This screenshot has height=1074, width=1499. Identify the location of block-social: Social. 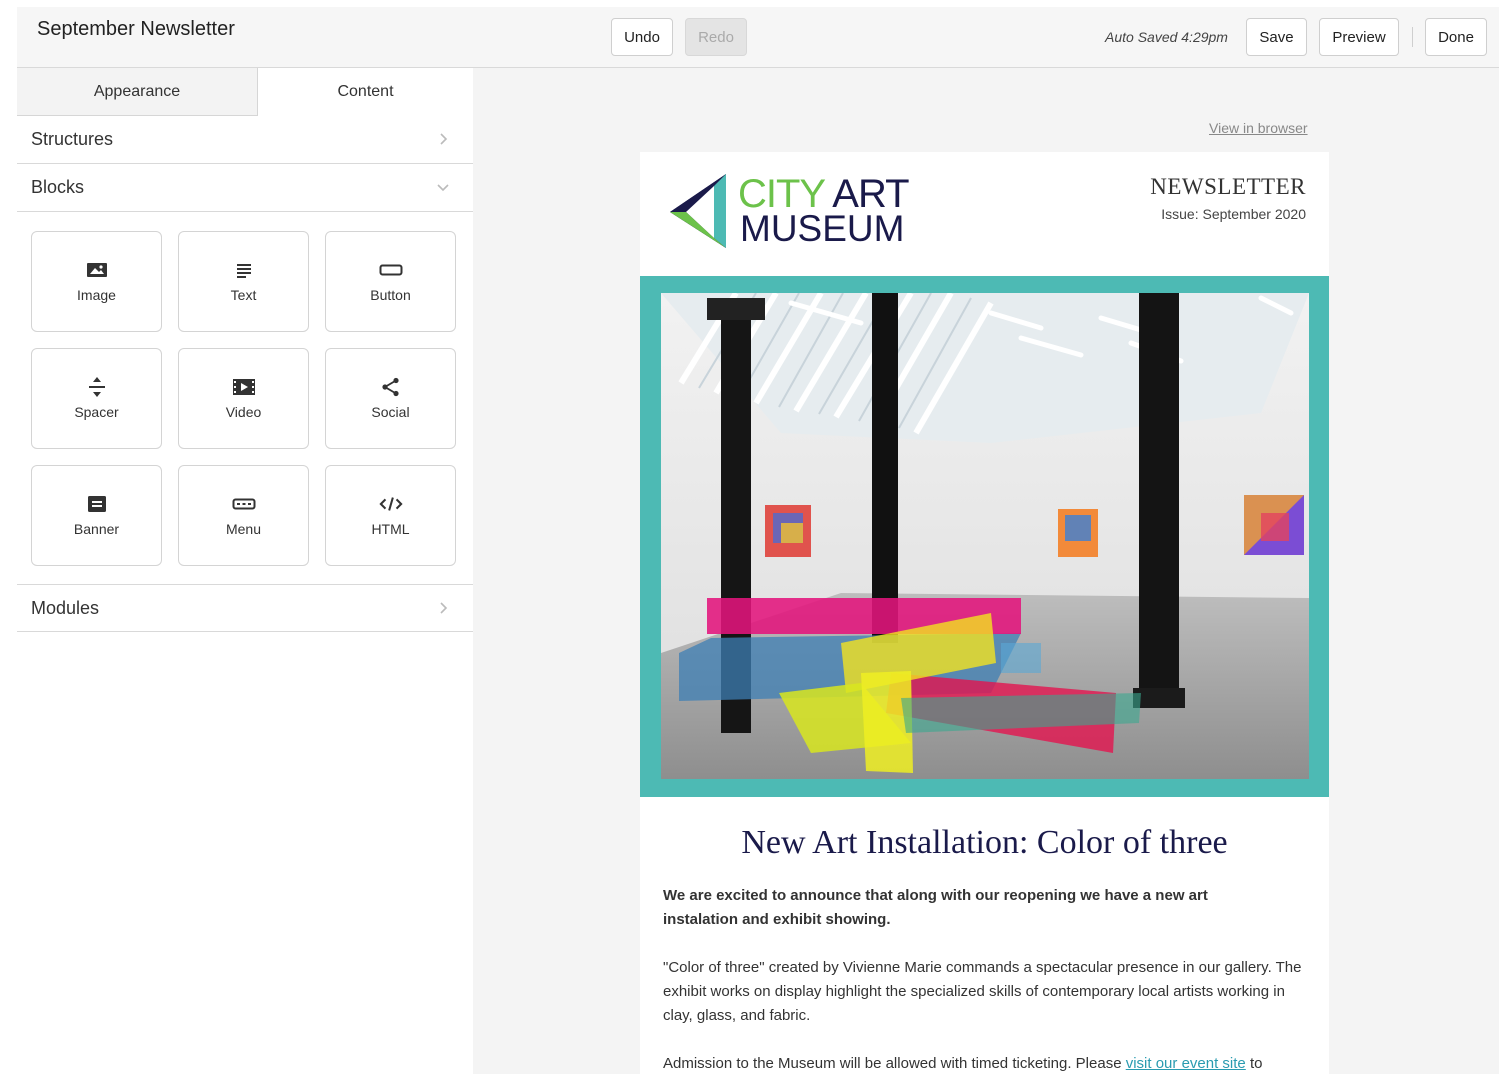
(390, 398).